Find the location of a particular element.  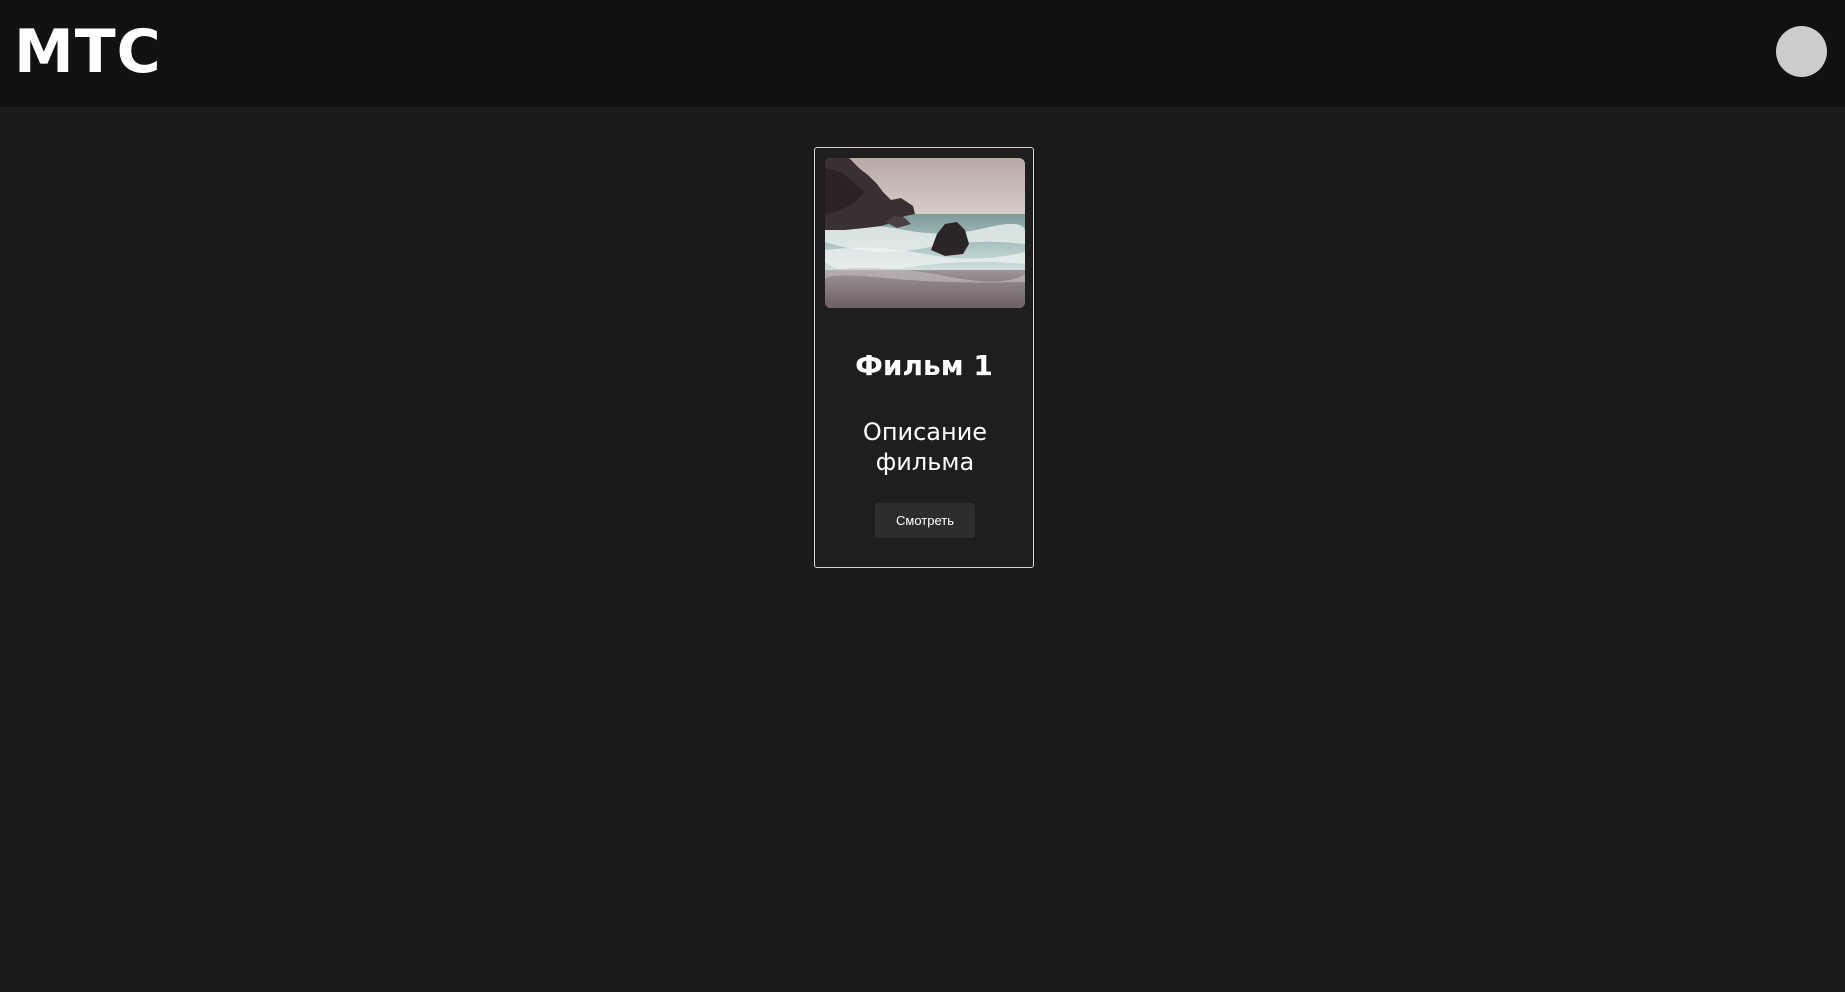

watch-button: Смотреть is located at coordinates (925, 520).